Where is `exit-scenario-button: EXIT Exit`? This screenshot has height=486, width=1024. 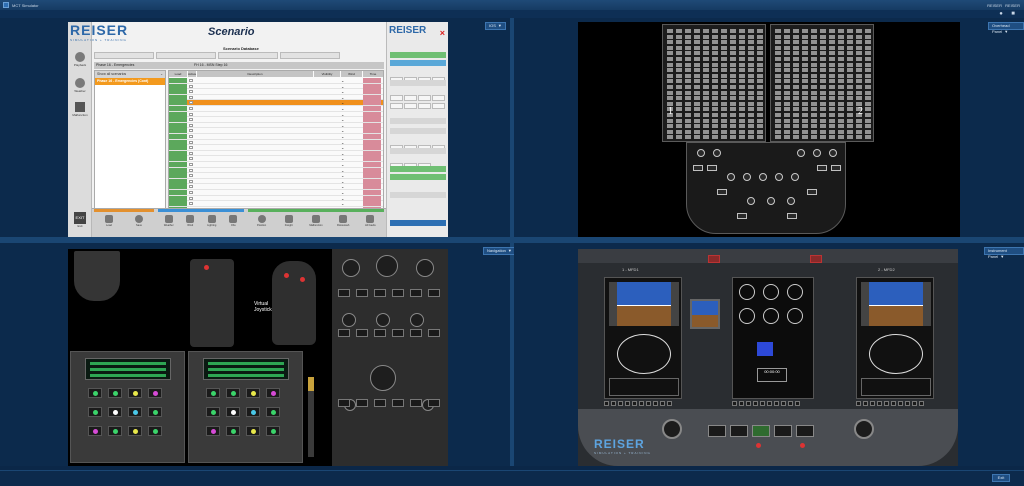
exit-scenario-button: EXIT Exit is located at coordinates (80, 222).